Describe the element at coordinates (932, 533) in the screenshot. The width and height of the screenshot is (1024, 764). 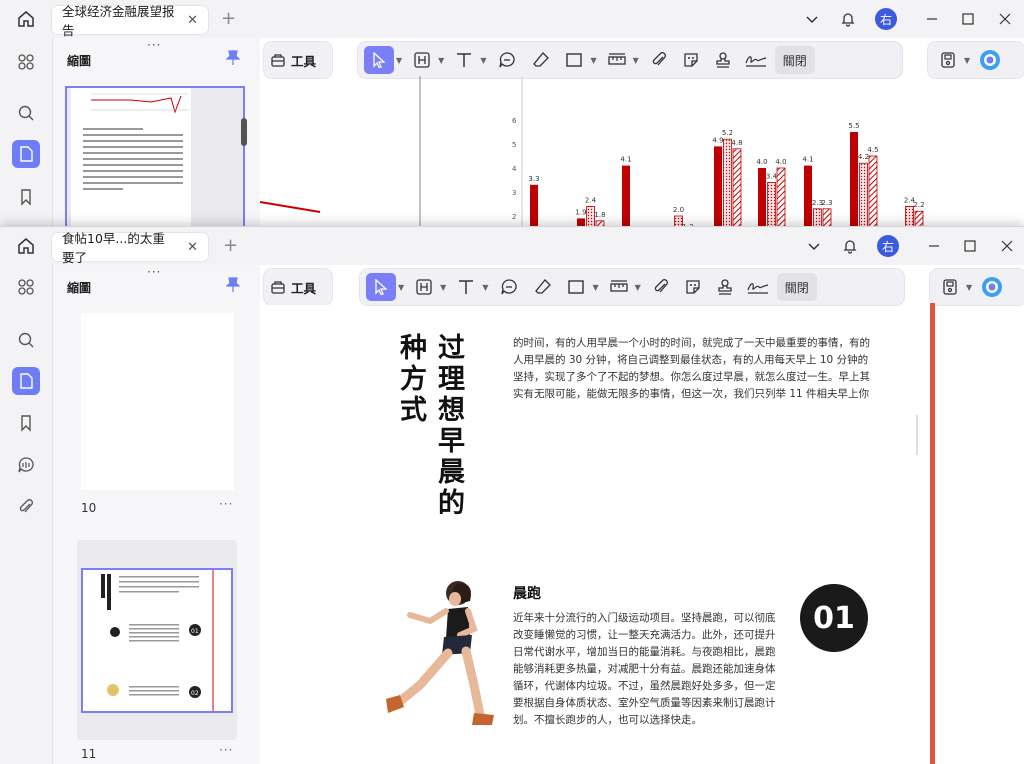
I see `page-red-rule` at that location.